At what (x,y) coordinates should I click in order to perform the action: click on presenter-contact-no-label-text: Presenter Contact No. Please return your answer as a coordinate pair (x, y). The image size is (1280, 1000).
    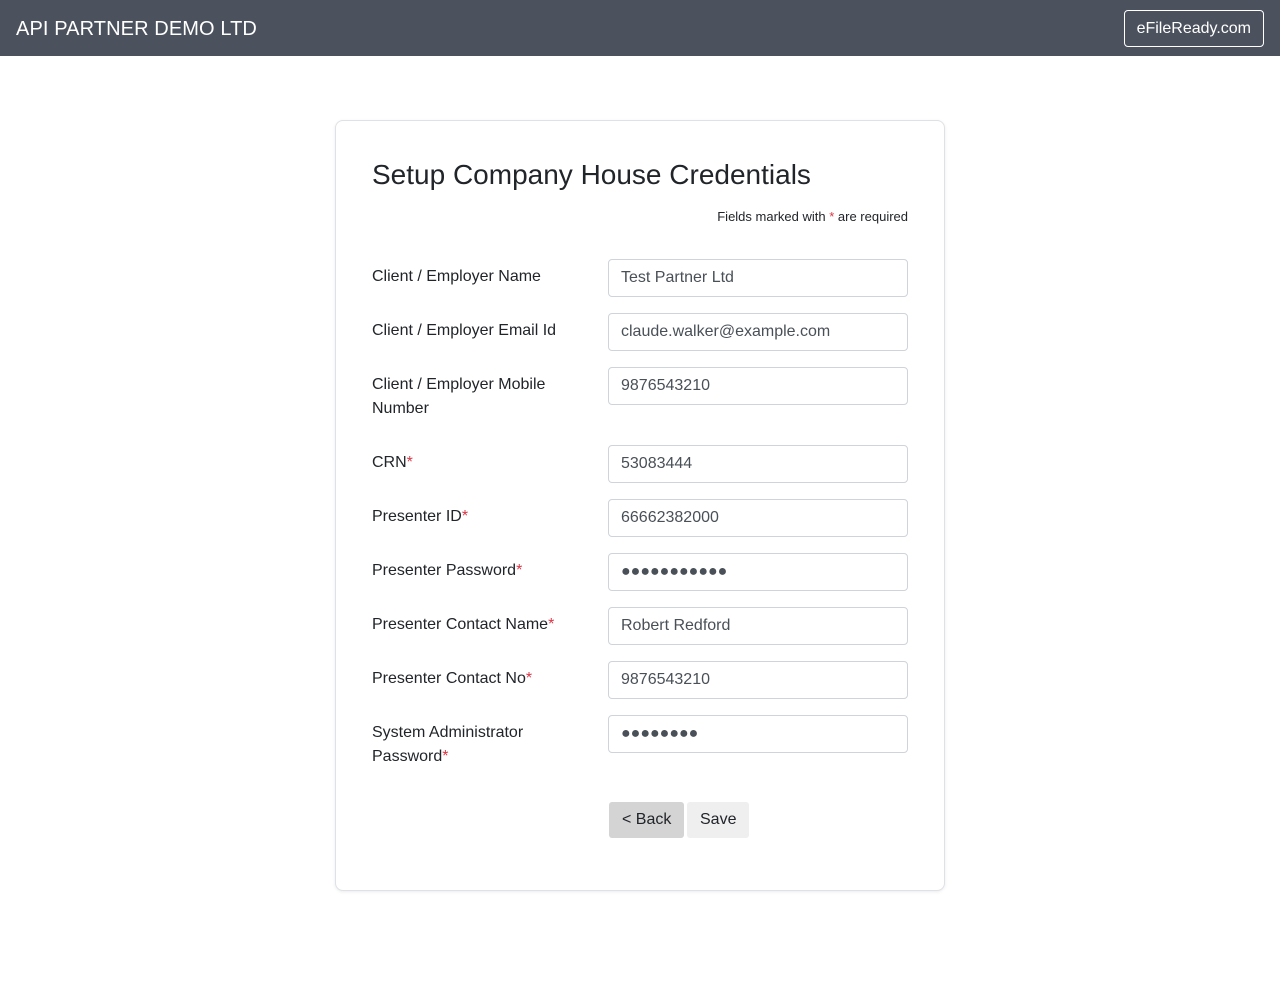
    Looking at the image, I should click on (449, 678).